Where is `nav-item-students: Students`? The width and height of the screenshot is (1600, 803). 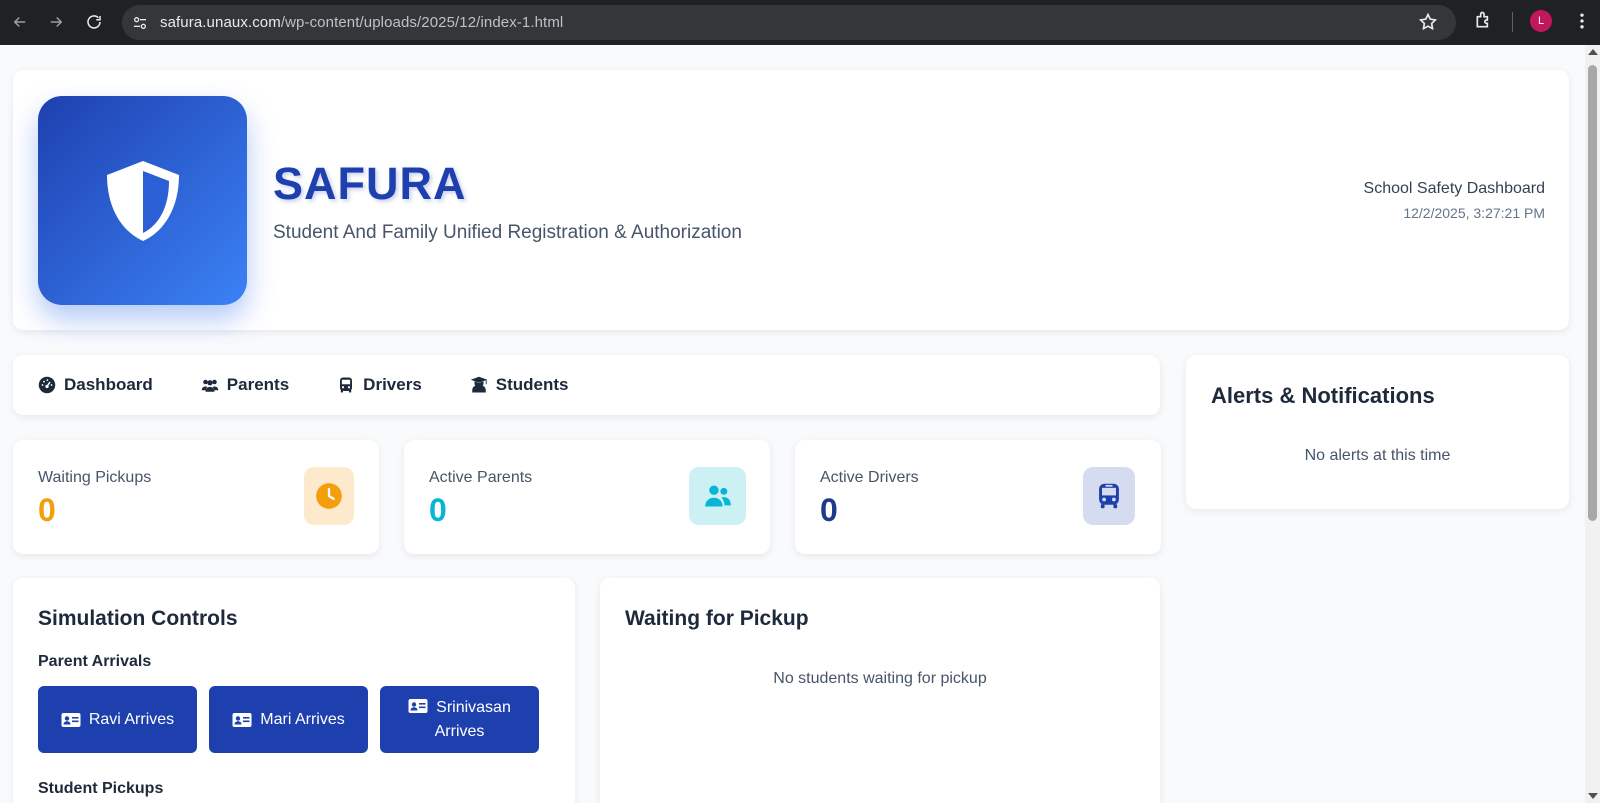
nav-item-students: Students is located at coordinates (519, 385).